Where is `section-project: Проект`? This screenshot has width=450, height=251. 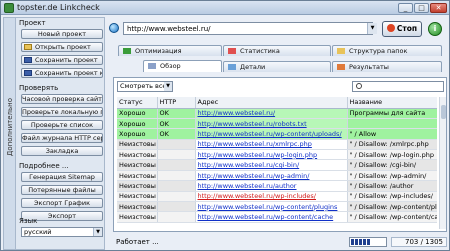 section-project: Проект is located at coordinates (32, 23).